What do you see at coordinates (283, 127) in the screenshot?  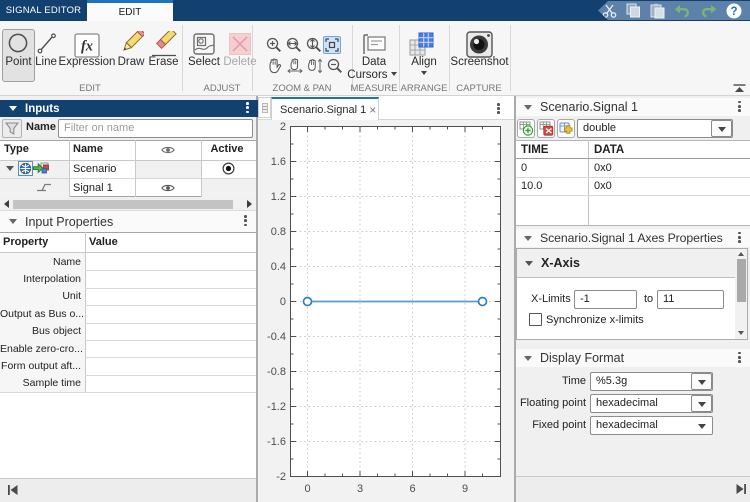 I see `svg-text: 2` at bounding box center [283, 127].